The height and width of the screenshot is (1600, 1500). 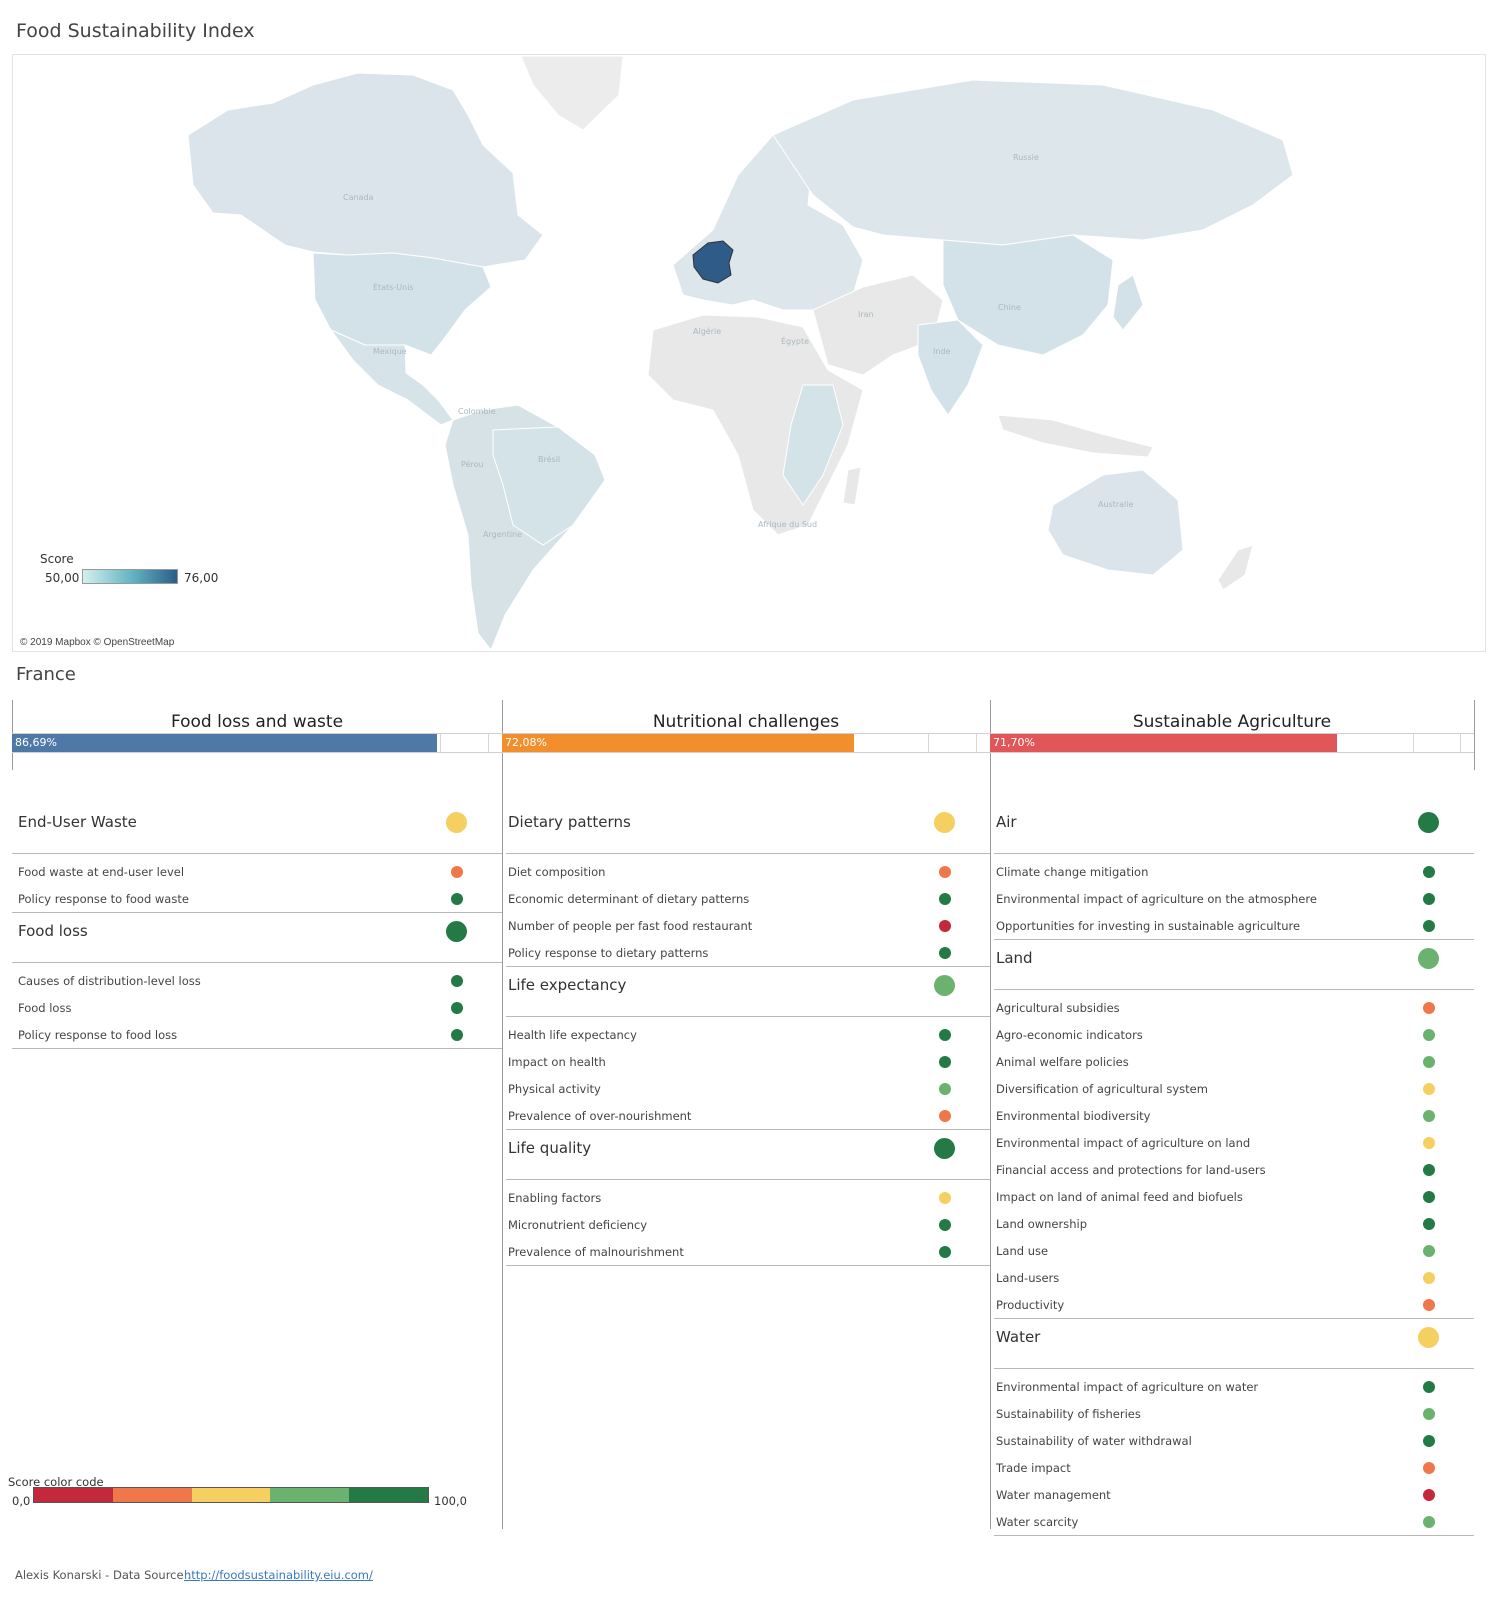 What do you see at coordinates (1022, 1251) in the screenshot?
I see `indicator-land-use: Land use` at bounding box center [1022, 1251].